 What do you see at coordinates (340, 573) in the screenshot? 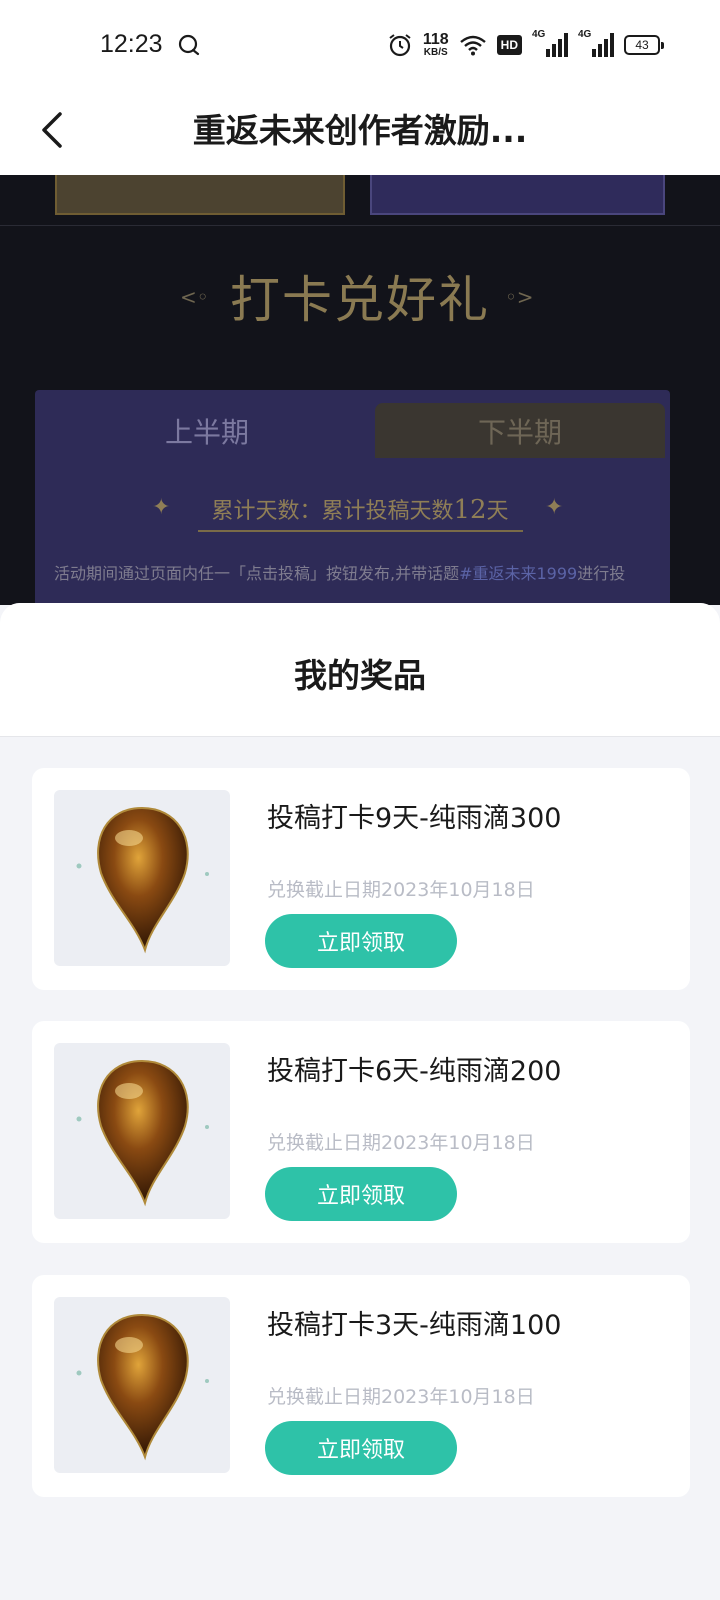
I see `rule-text: 活动期间通过页面内任一「点击投稿」按钮发布,并带话题#重返未来1999进行投` at bounding box center [340, 573].